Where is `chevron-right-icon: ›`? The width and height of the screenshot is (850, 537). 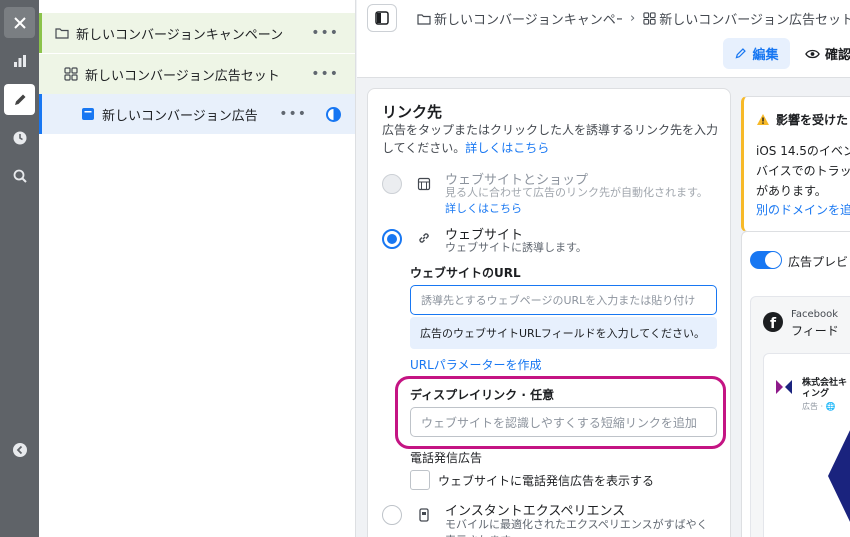 chevron-right-icon: › is located at coordinates (633, 18).